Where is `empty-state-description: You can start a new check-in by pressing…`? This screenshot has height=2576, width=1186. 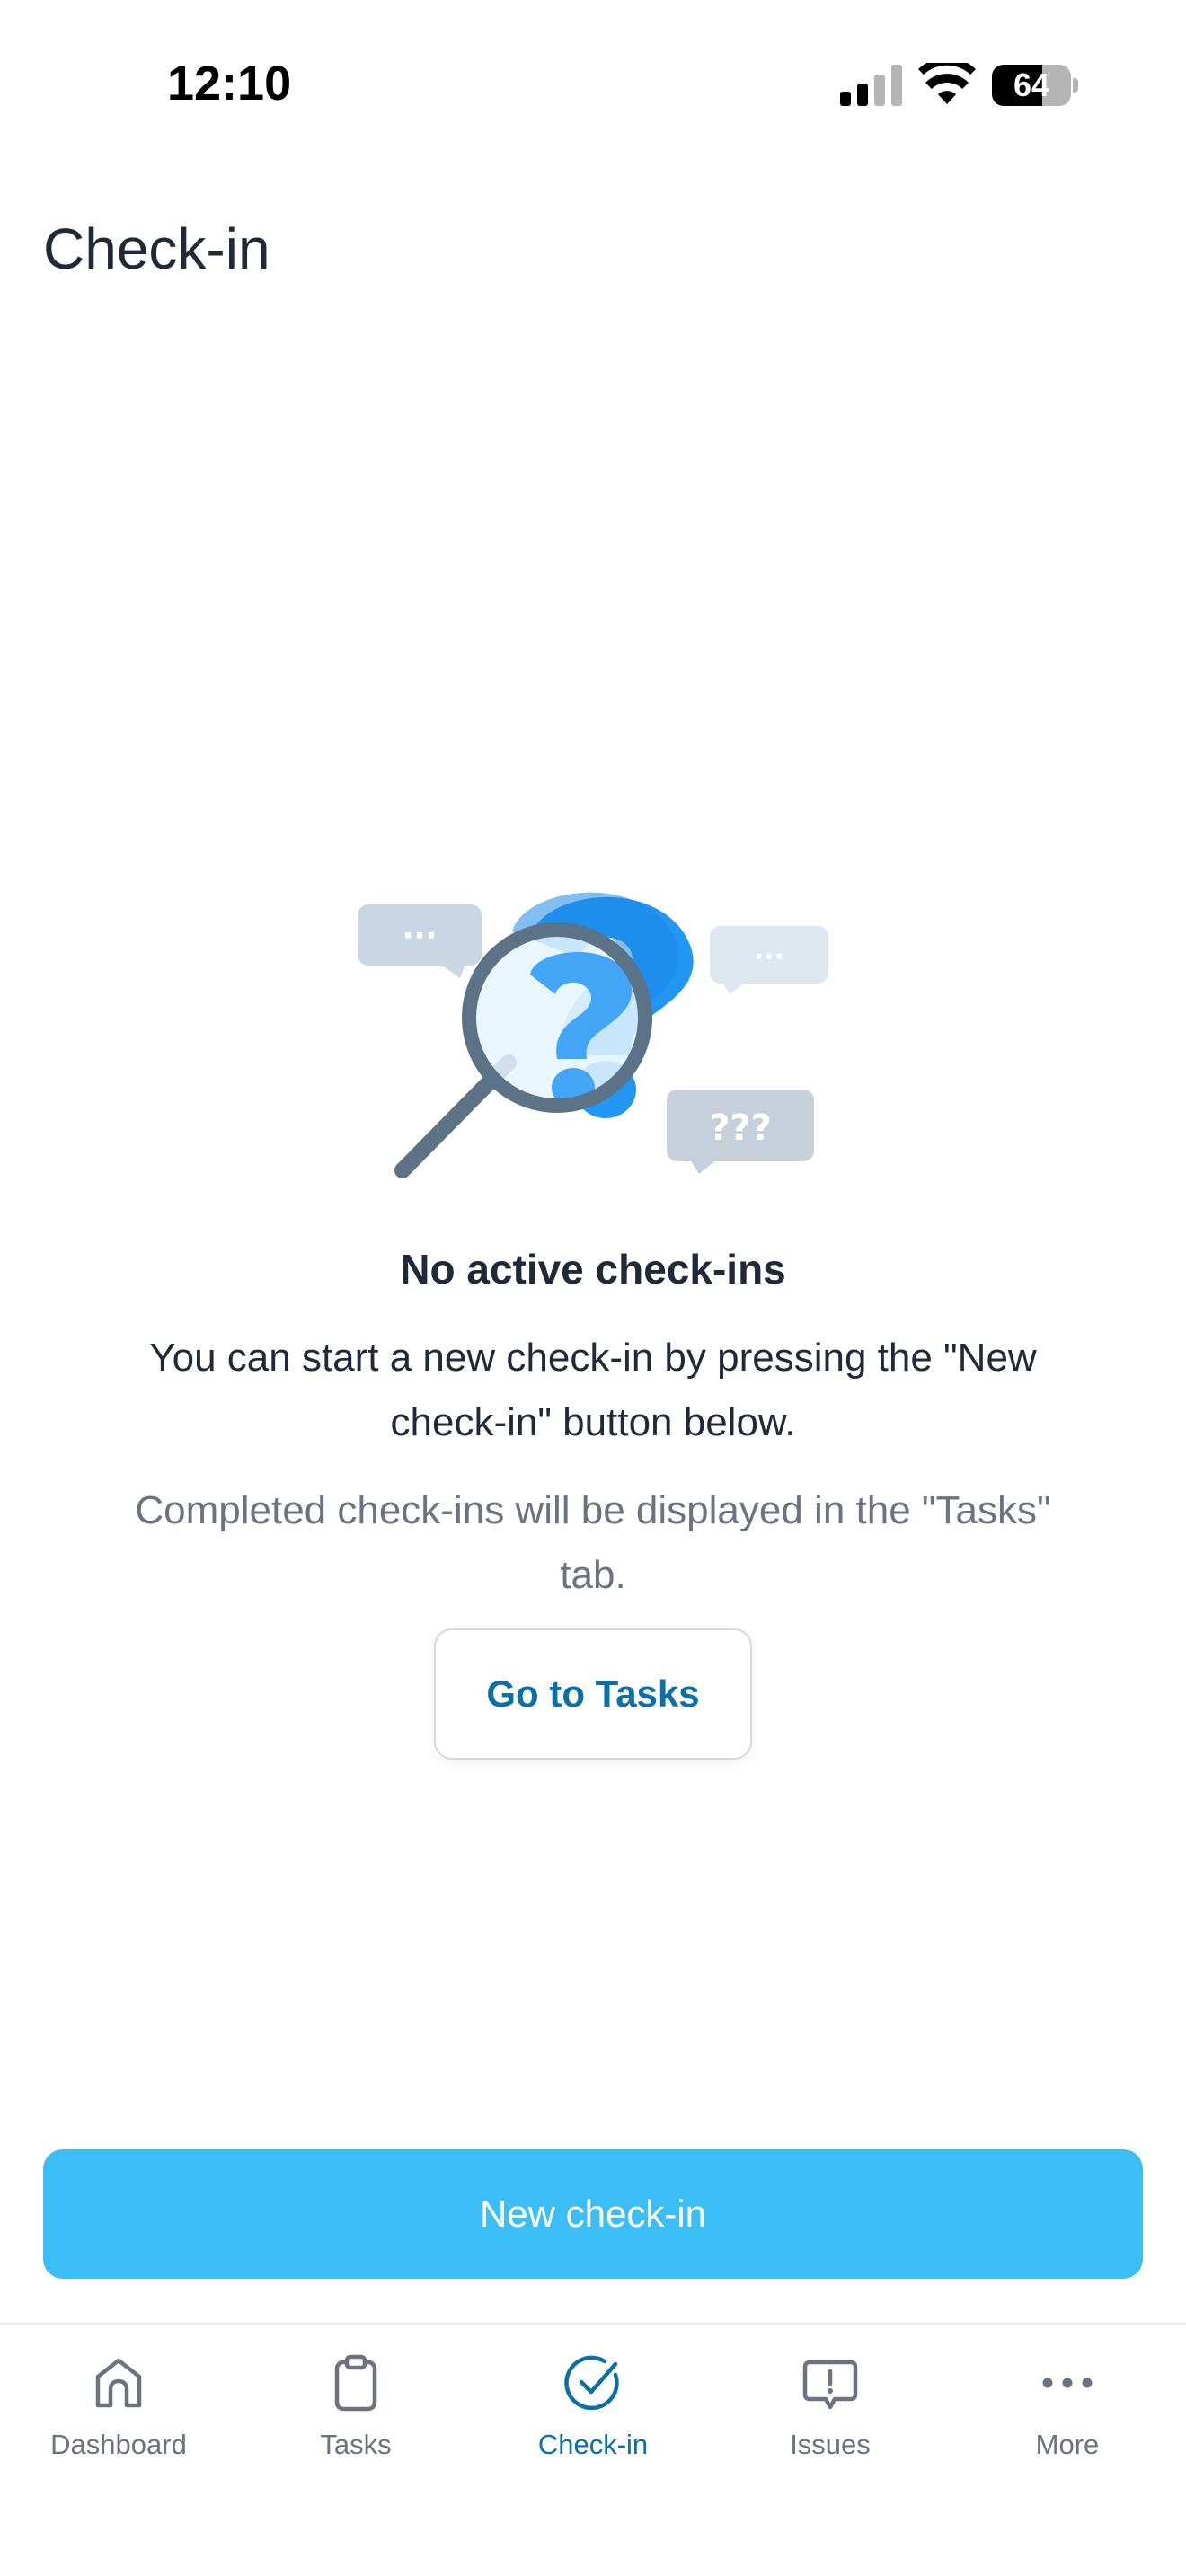 empty-state-description: You can start a new check-in by pressing… is located at coordinates (593, 1390).